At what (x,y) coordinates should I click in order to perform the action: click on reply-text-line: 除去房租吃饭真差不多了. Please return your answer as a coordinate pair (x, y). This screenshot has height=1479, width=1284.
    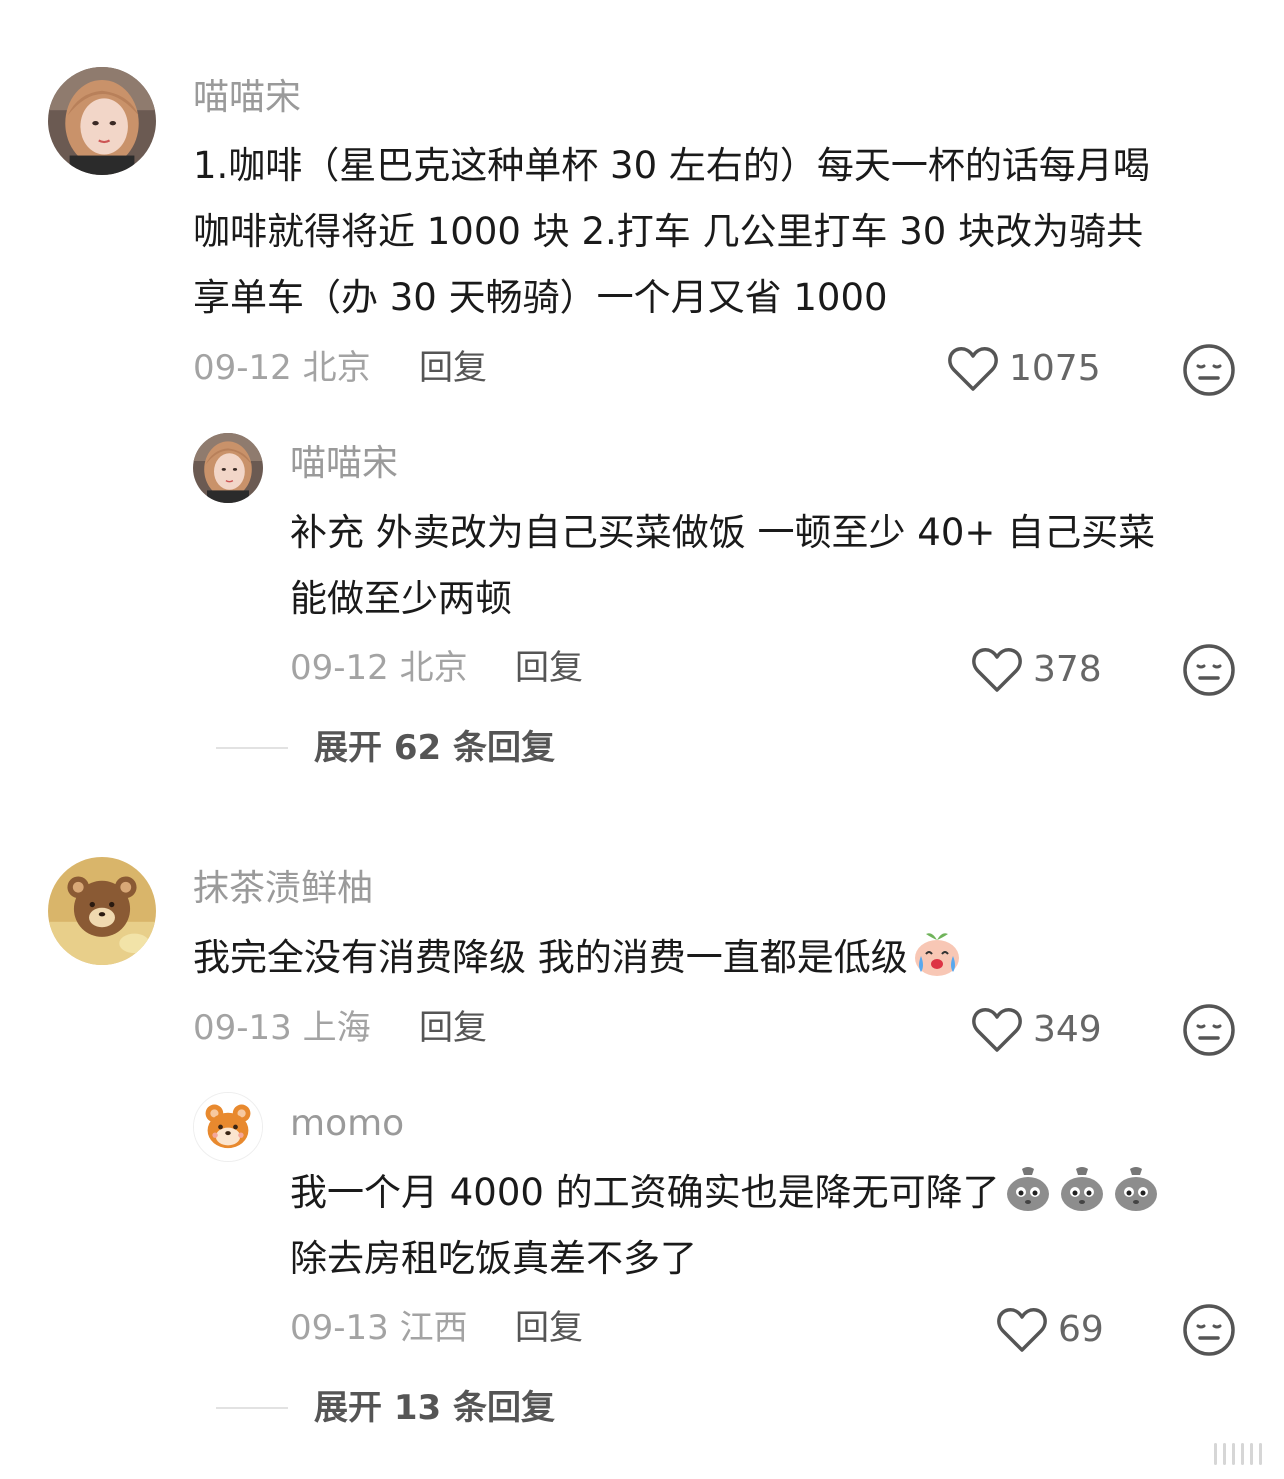
    Looking at the image, I should click on (493, 1258).